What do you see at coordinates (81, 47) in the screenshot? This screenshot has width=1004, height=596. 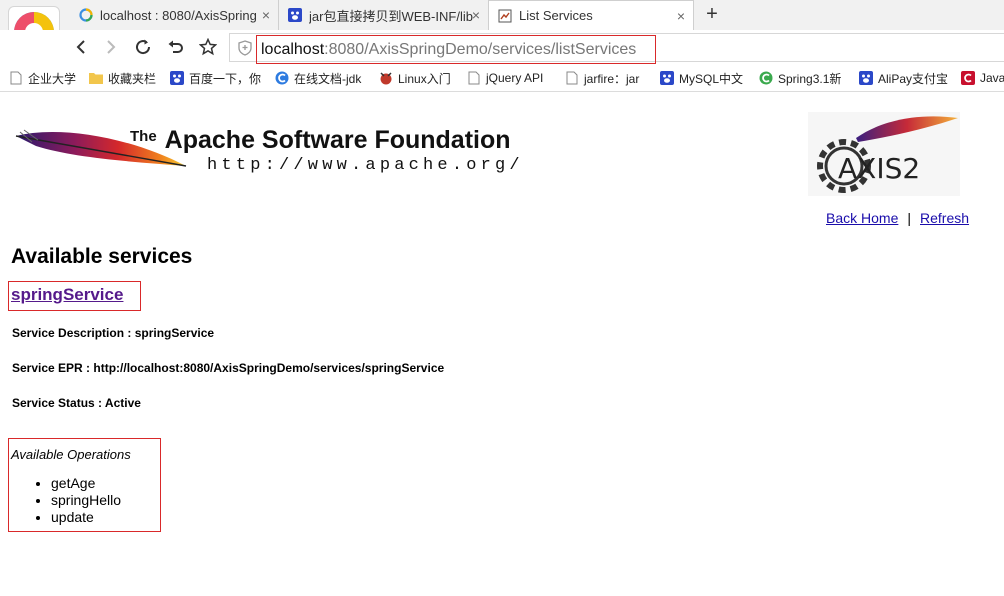 I see `back-arrow-icon` at bounding box center [81, 47].